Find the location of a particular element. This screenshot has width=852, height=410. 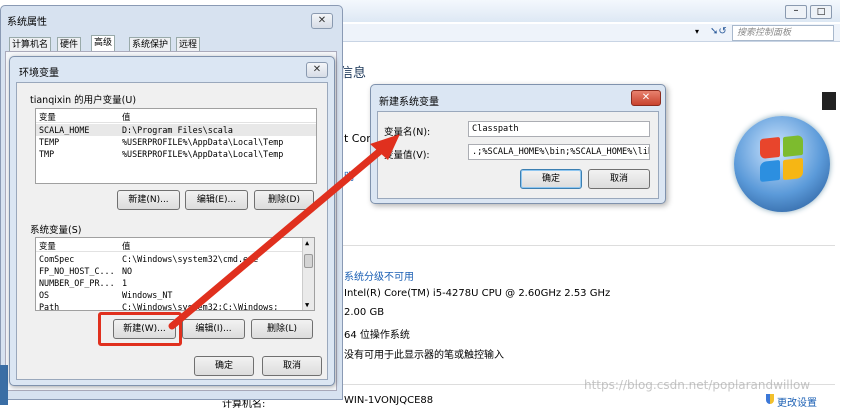

annotation-arrow is located at coordinates (284, 232).